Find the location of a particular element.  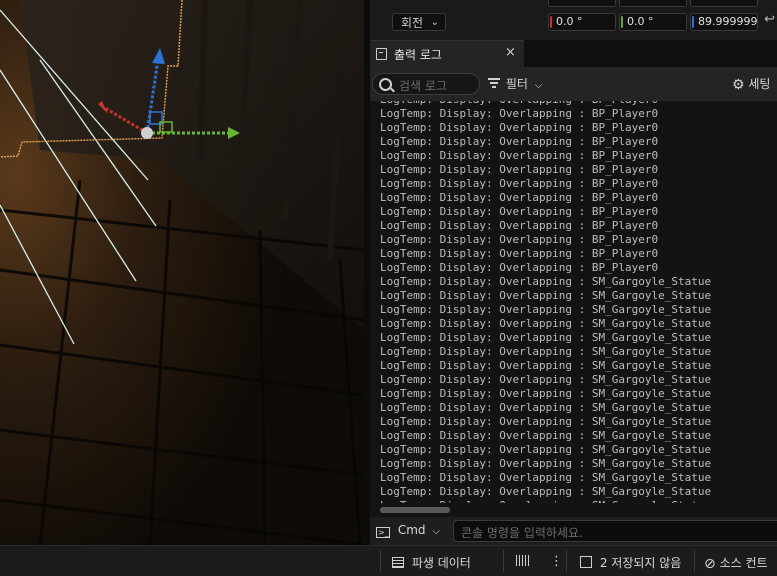

loc-x-field-partial is located at coordinates (582, 3).